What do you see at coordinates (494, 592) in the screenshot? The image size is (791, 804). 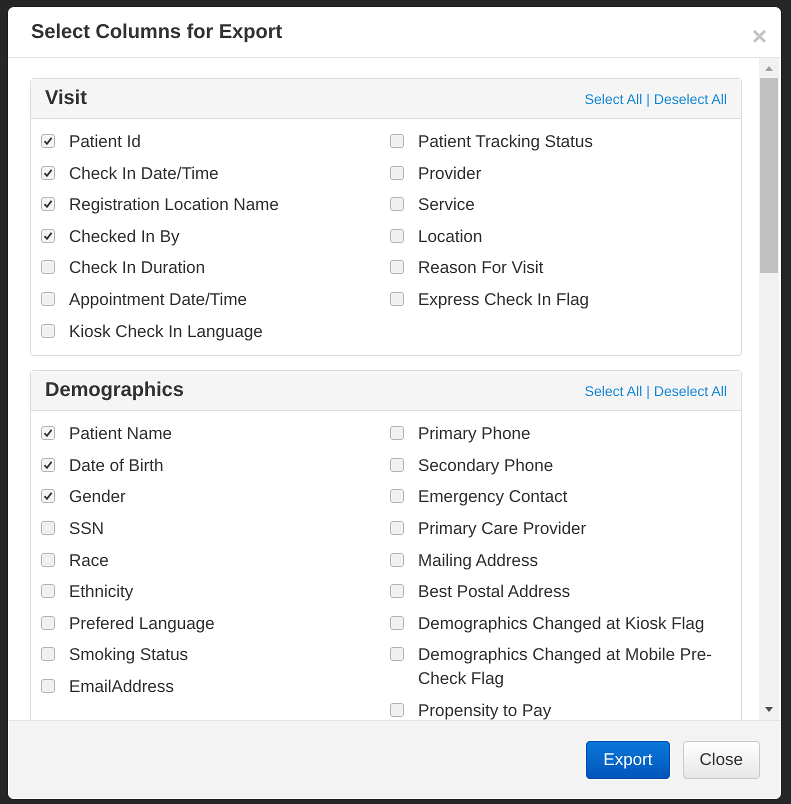 I see `column-option-label: Best Postal Address` at bounding box center [494, 592].